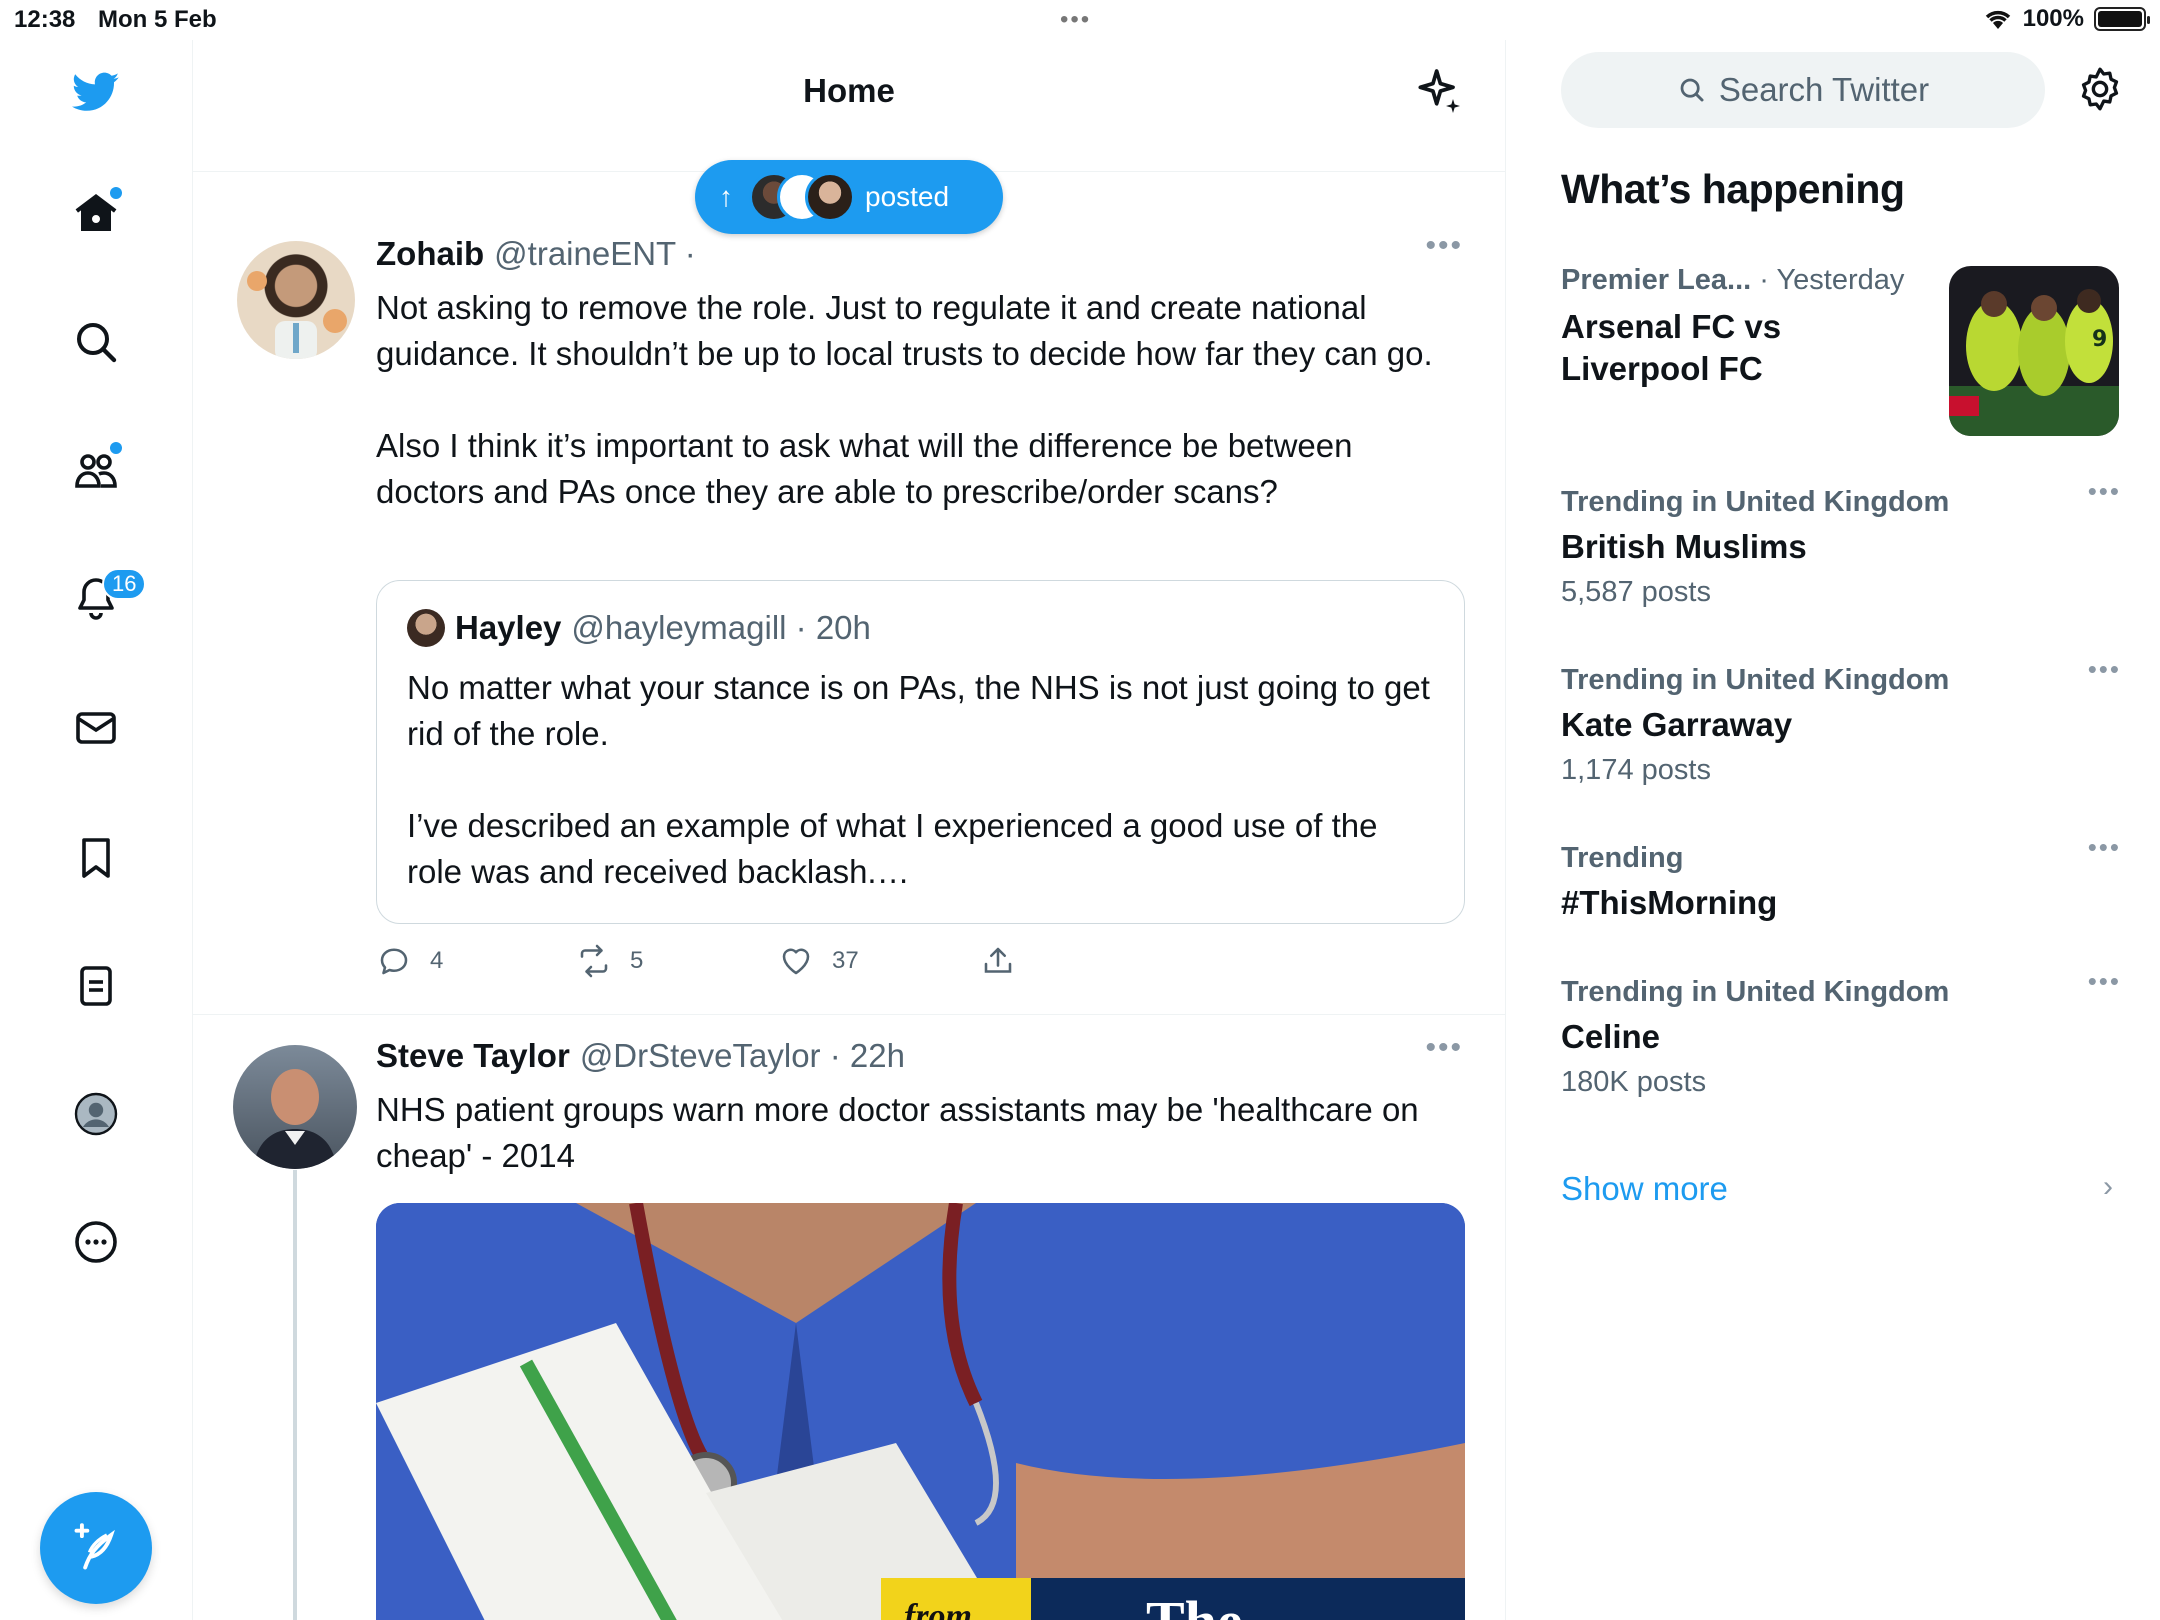 Image resolution: width=2160 pixels, height=1620 pixels. I want to click on reply-count: 4, so click(437, 960).